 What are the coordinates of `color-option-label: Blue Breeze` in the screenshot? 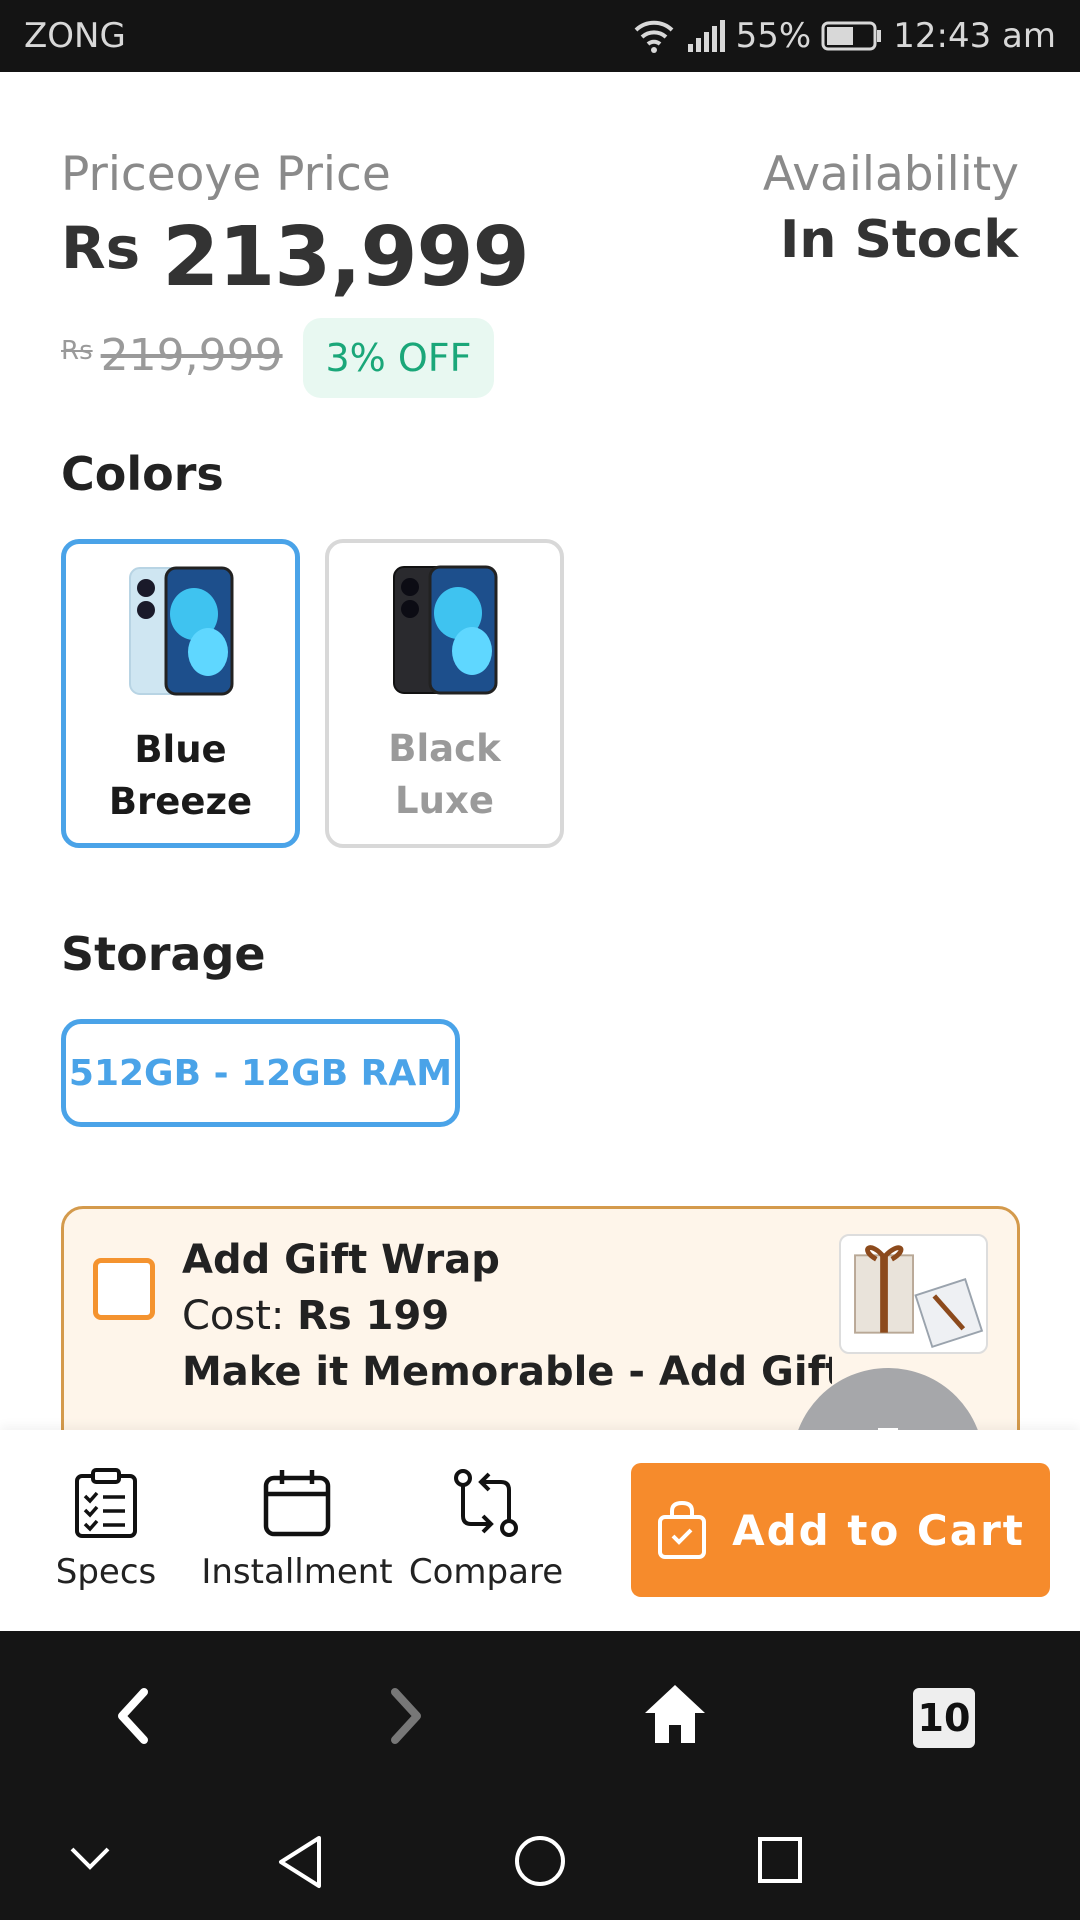 It's located at (180, 775).